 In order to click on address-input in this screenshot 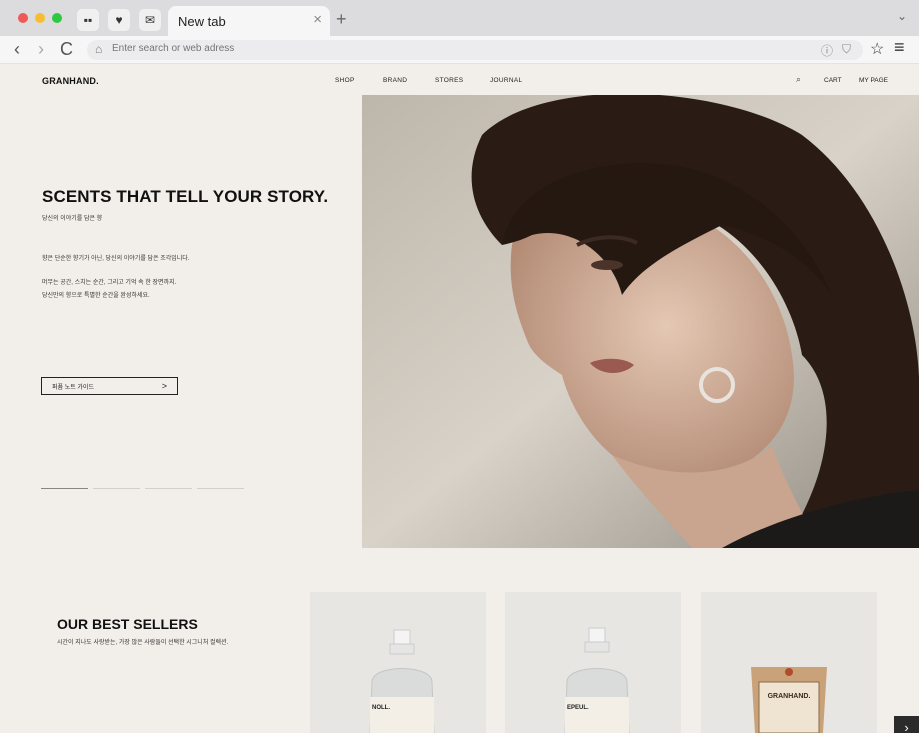, I will do `click(392, 48)`.